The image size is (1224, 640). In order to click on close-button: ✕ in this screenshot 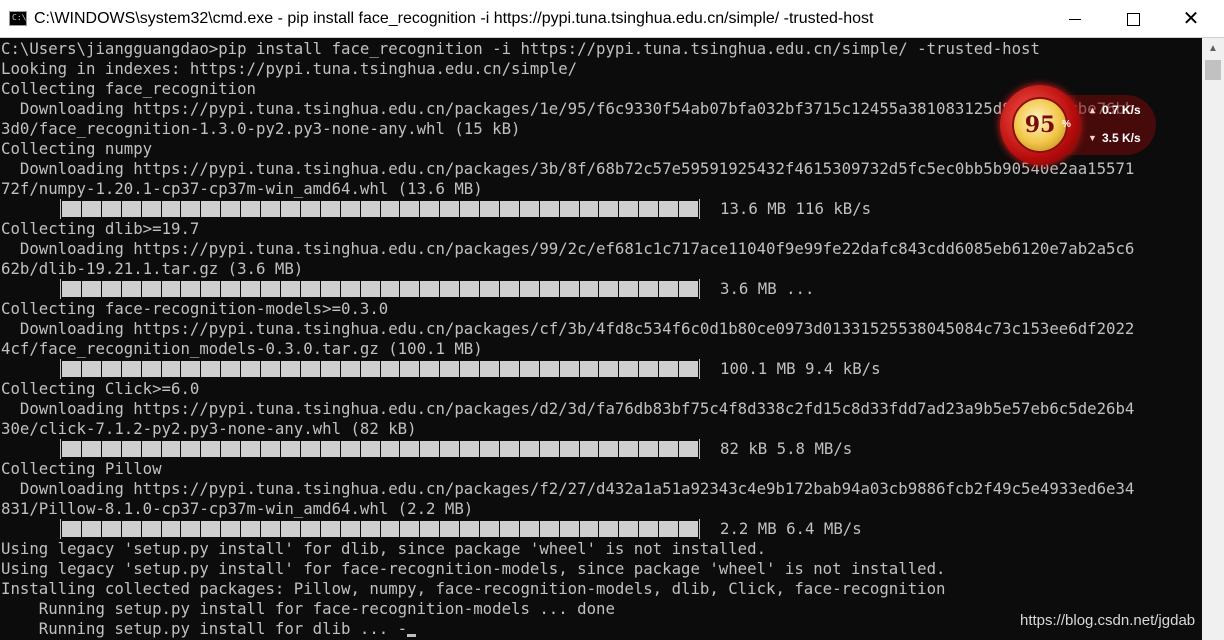, I will do `click(1191, 19)`.